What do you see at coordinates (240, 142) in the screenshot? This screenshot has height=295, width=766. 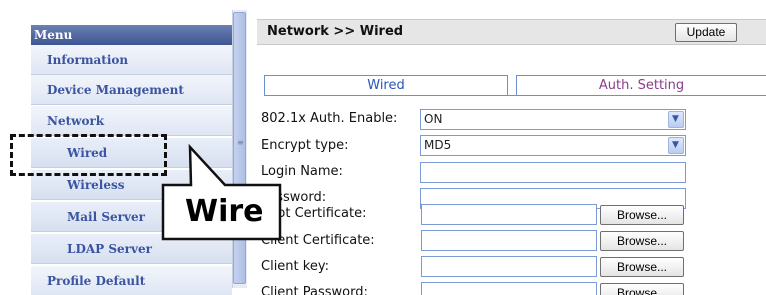 I see `grip-icon: ≡` at bounding box center [240, 142].